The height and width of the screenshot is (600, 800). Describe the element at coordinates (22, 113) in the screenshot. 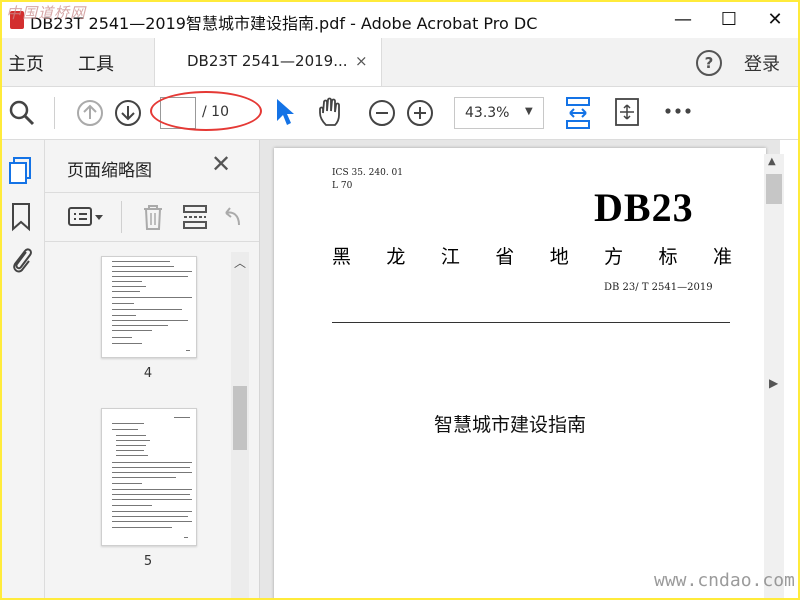

I see `search-icon` at that location.